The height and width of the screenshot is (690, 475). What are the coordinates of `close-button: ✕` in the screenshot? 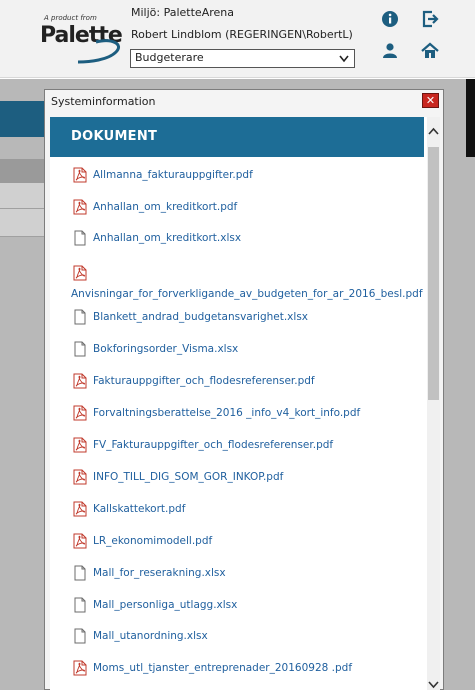 It's located at (430, 100).